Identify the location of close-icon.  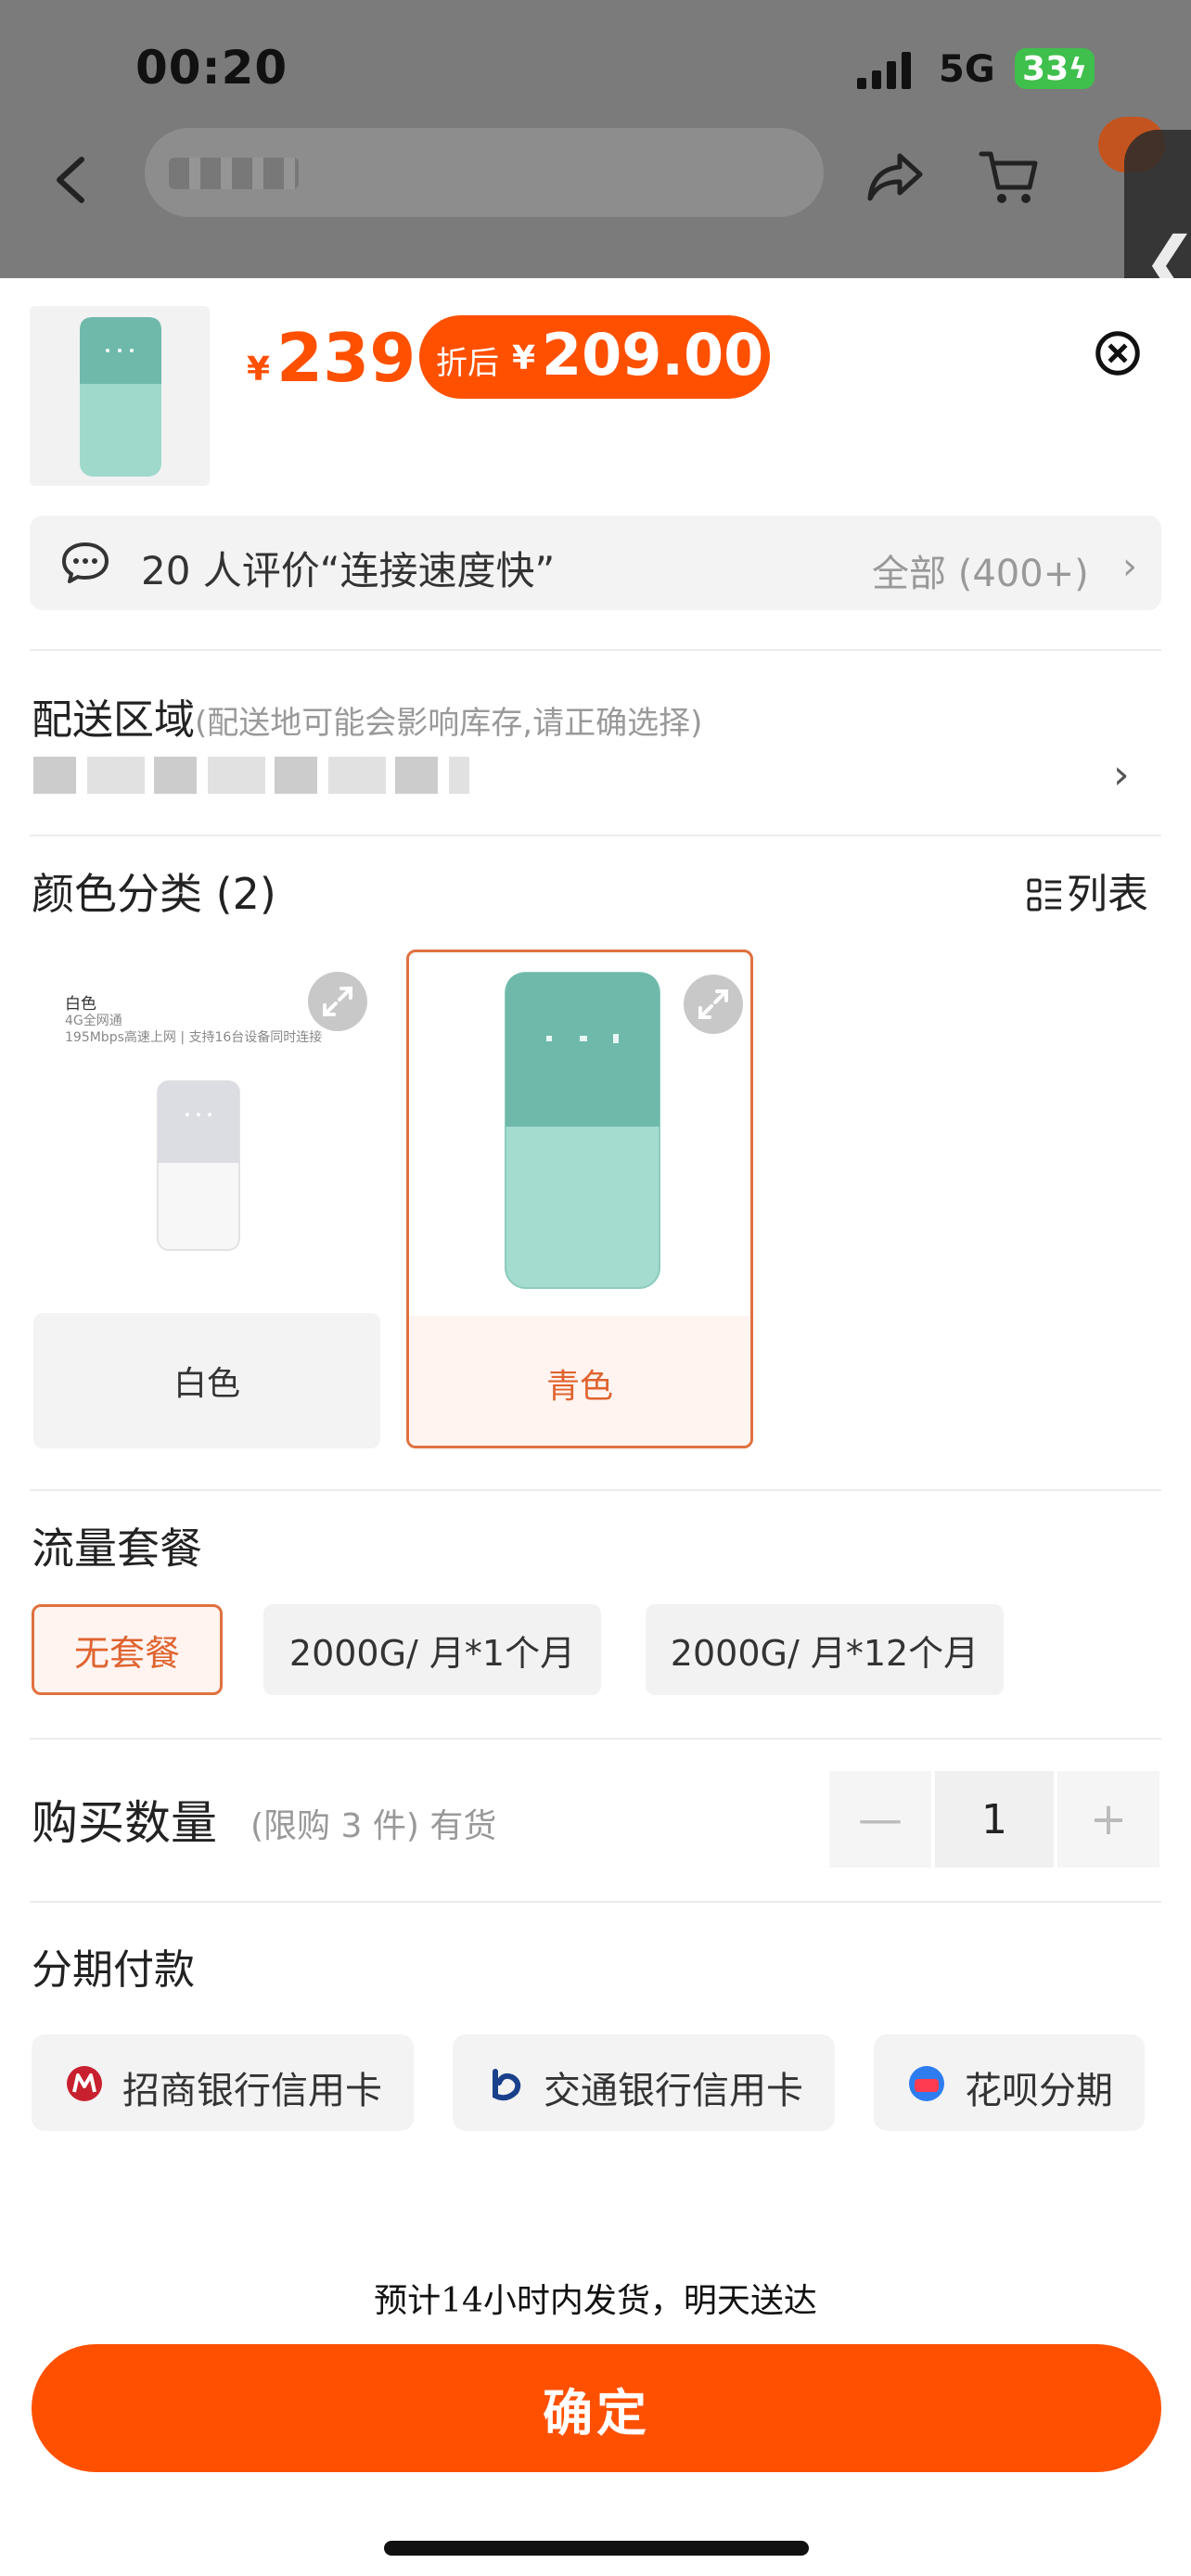
(1118, 353).